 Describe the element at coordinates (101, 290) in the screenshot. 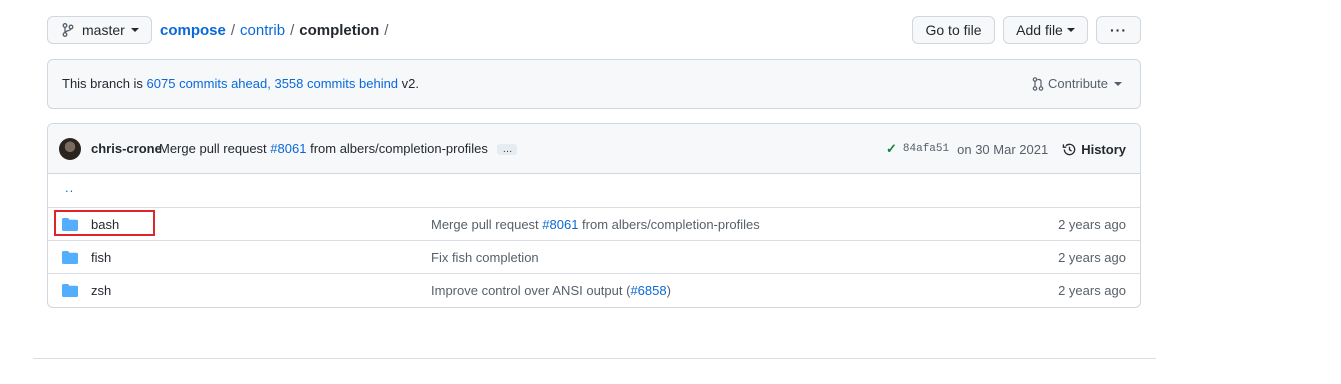

I see `file-name: zsh` at that location.